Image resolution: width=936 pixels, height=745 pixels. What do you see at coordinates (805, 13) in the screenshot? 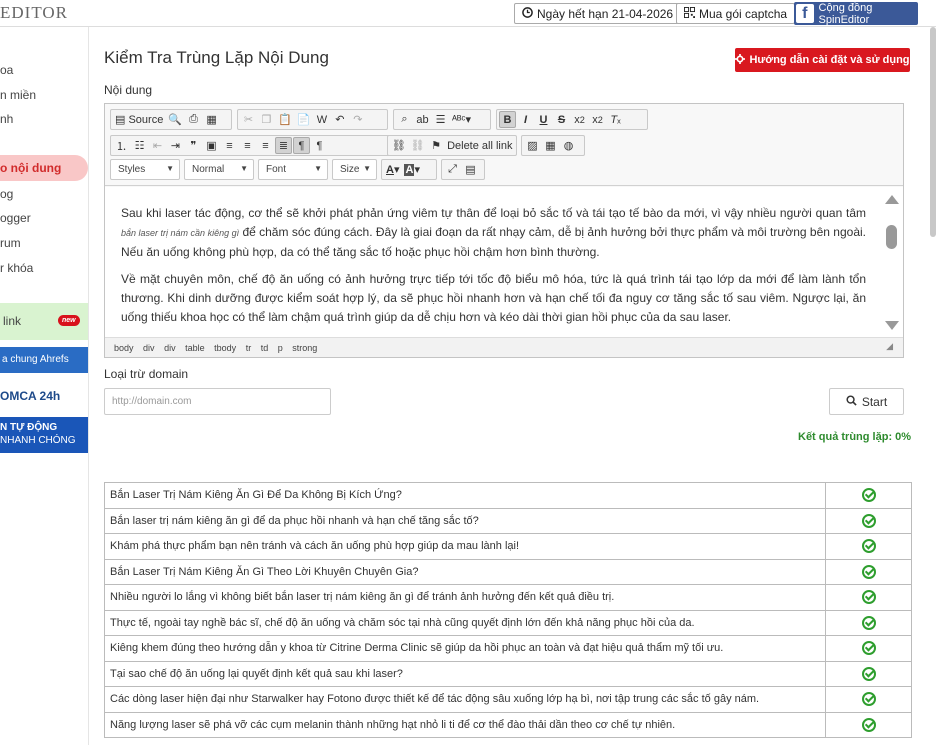
I see `facebook-icon: f` at bounding box center [805, 13].